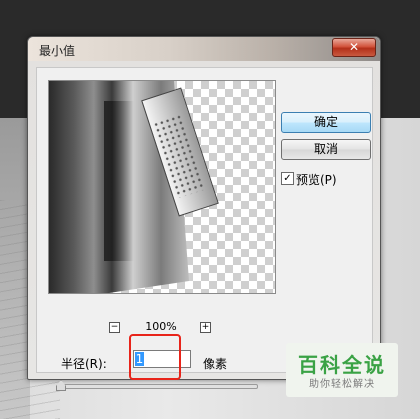  What do you see at coordinates (204, 49) in the screenshot?
I see `dialog-titlebar: 最小值 ✕` at bounding box center [204, 49].